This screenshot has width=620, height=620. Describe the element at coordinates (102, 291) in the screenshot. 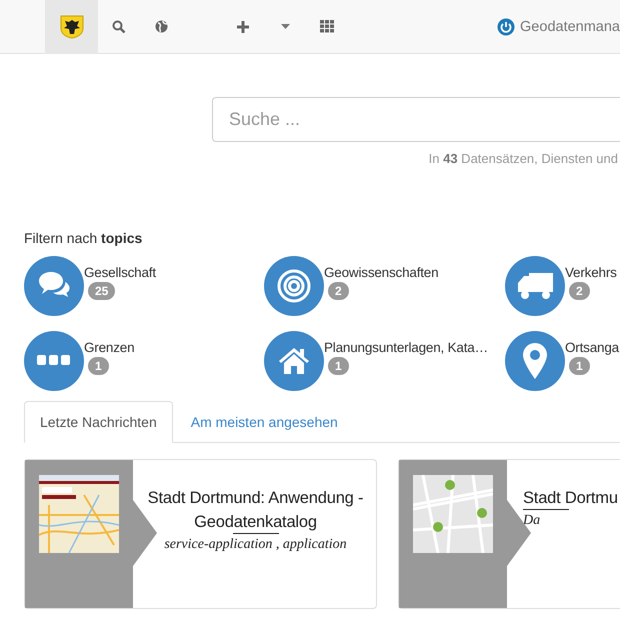

I see `count-badge: 25` at that location.